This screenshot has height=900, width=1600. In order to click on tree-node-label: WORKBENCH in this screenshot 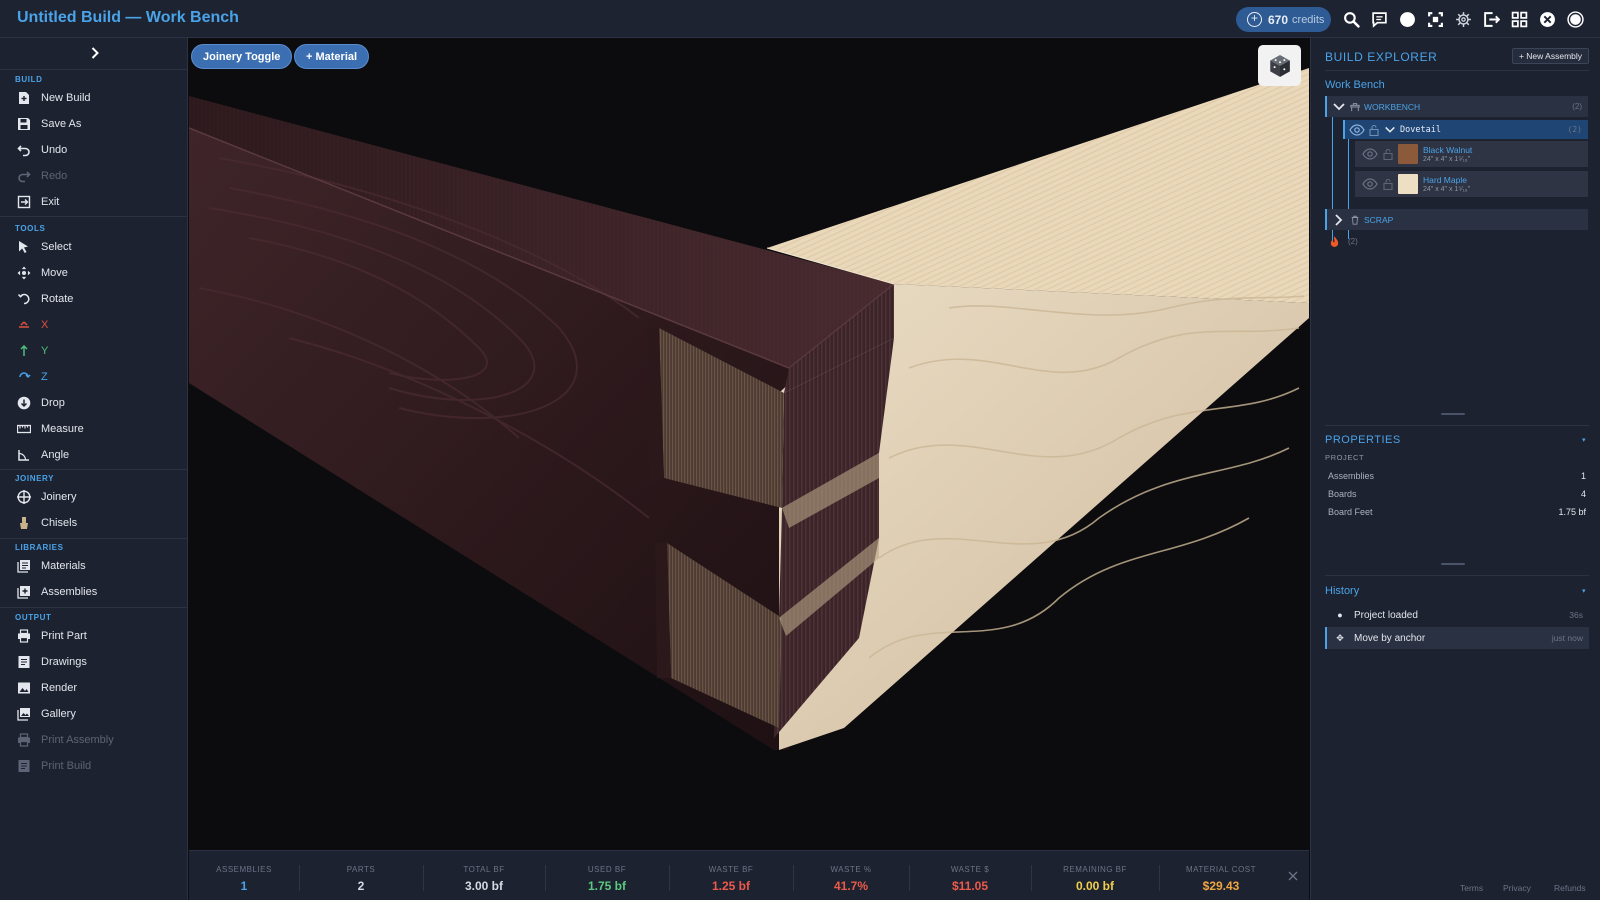, I will do `click(1392, 106)`.